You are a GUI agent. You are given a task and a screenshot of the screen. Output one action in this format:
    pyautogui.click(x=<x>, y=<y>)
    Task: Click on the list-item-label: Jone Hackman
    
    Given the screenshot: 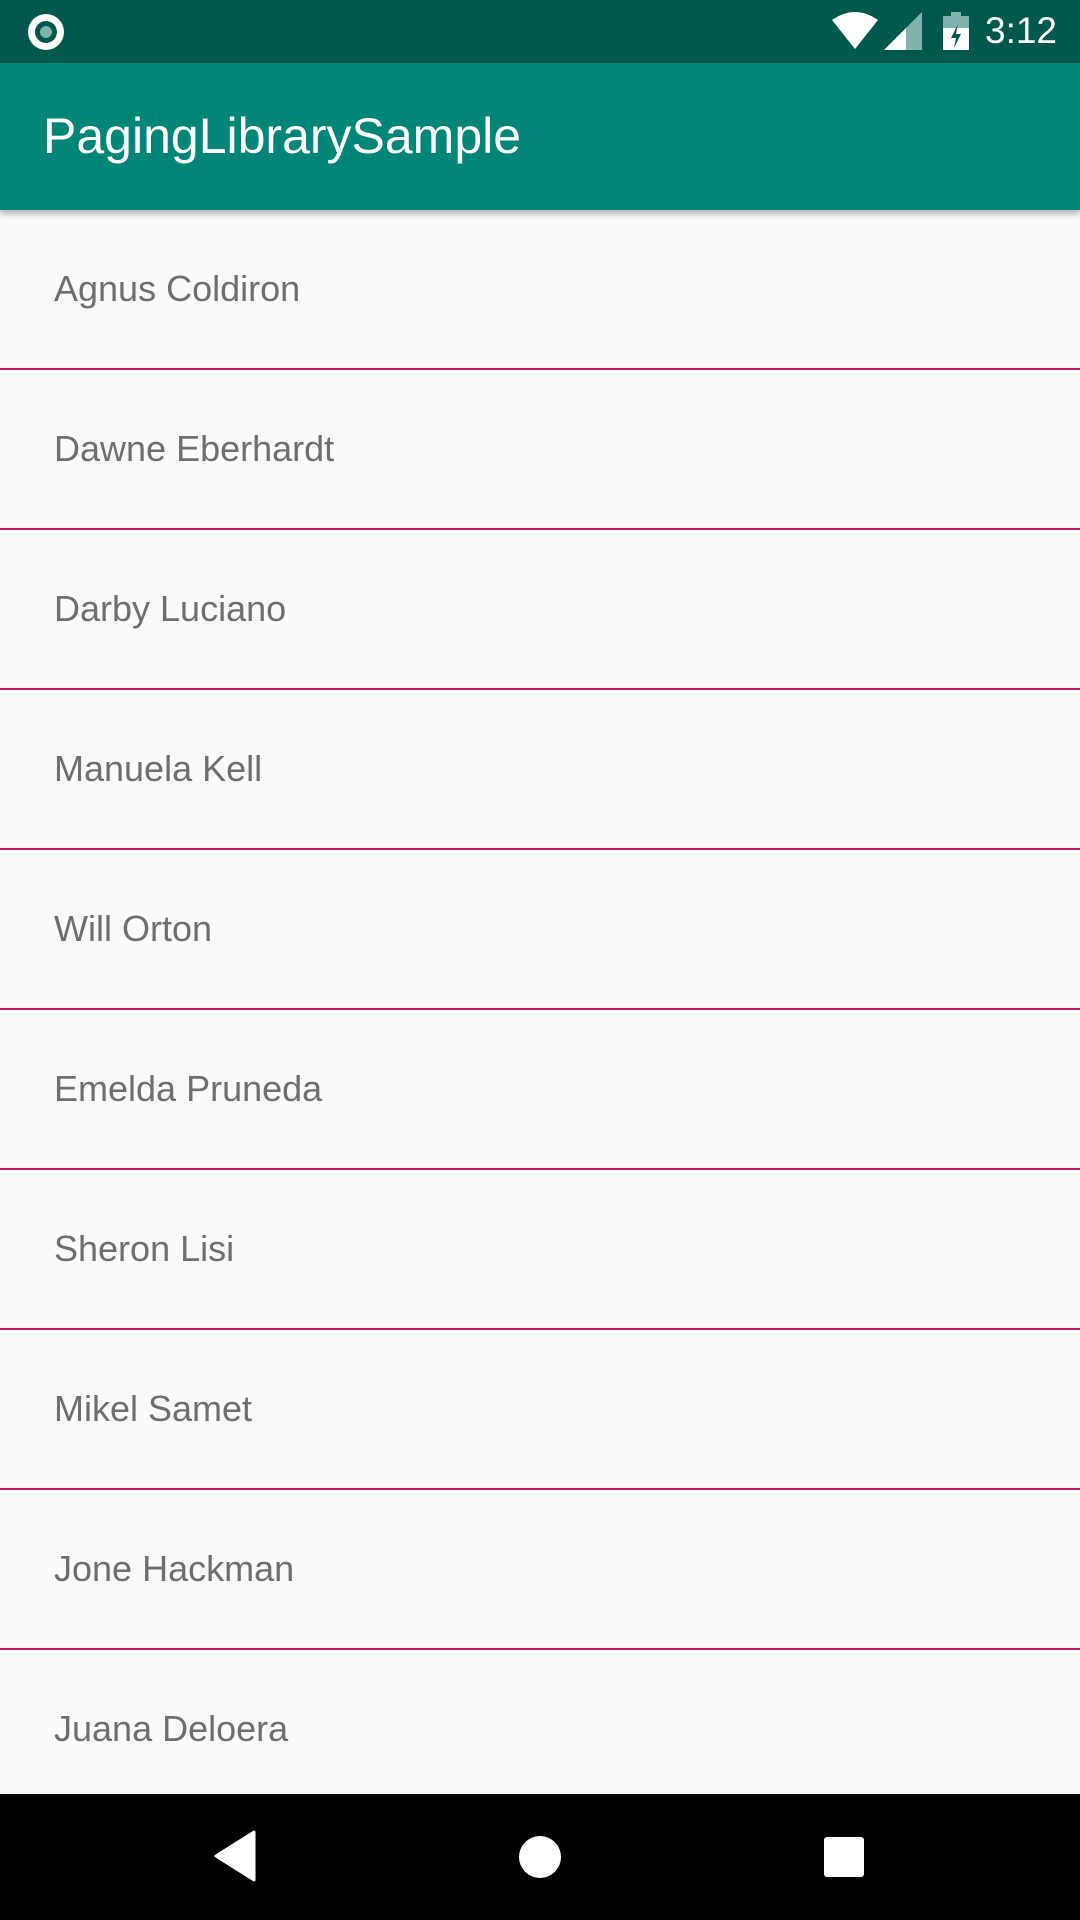 What is the action you would take?
    pyautogui.click(x=174, y=1568)
    